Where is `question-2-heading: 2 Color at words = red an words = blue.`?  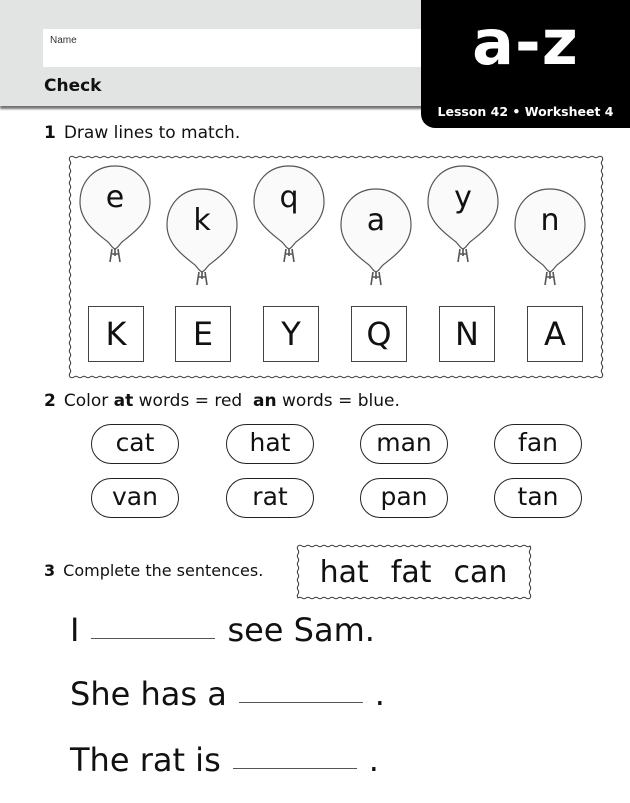
question-2-heading: 2 Color at words = red an words = blue. is located at coordinates (222, 401).